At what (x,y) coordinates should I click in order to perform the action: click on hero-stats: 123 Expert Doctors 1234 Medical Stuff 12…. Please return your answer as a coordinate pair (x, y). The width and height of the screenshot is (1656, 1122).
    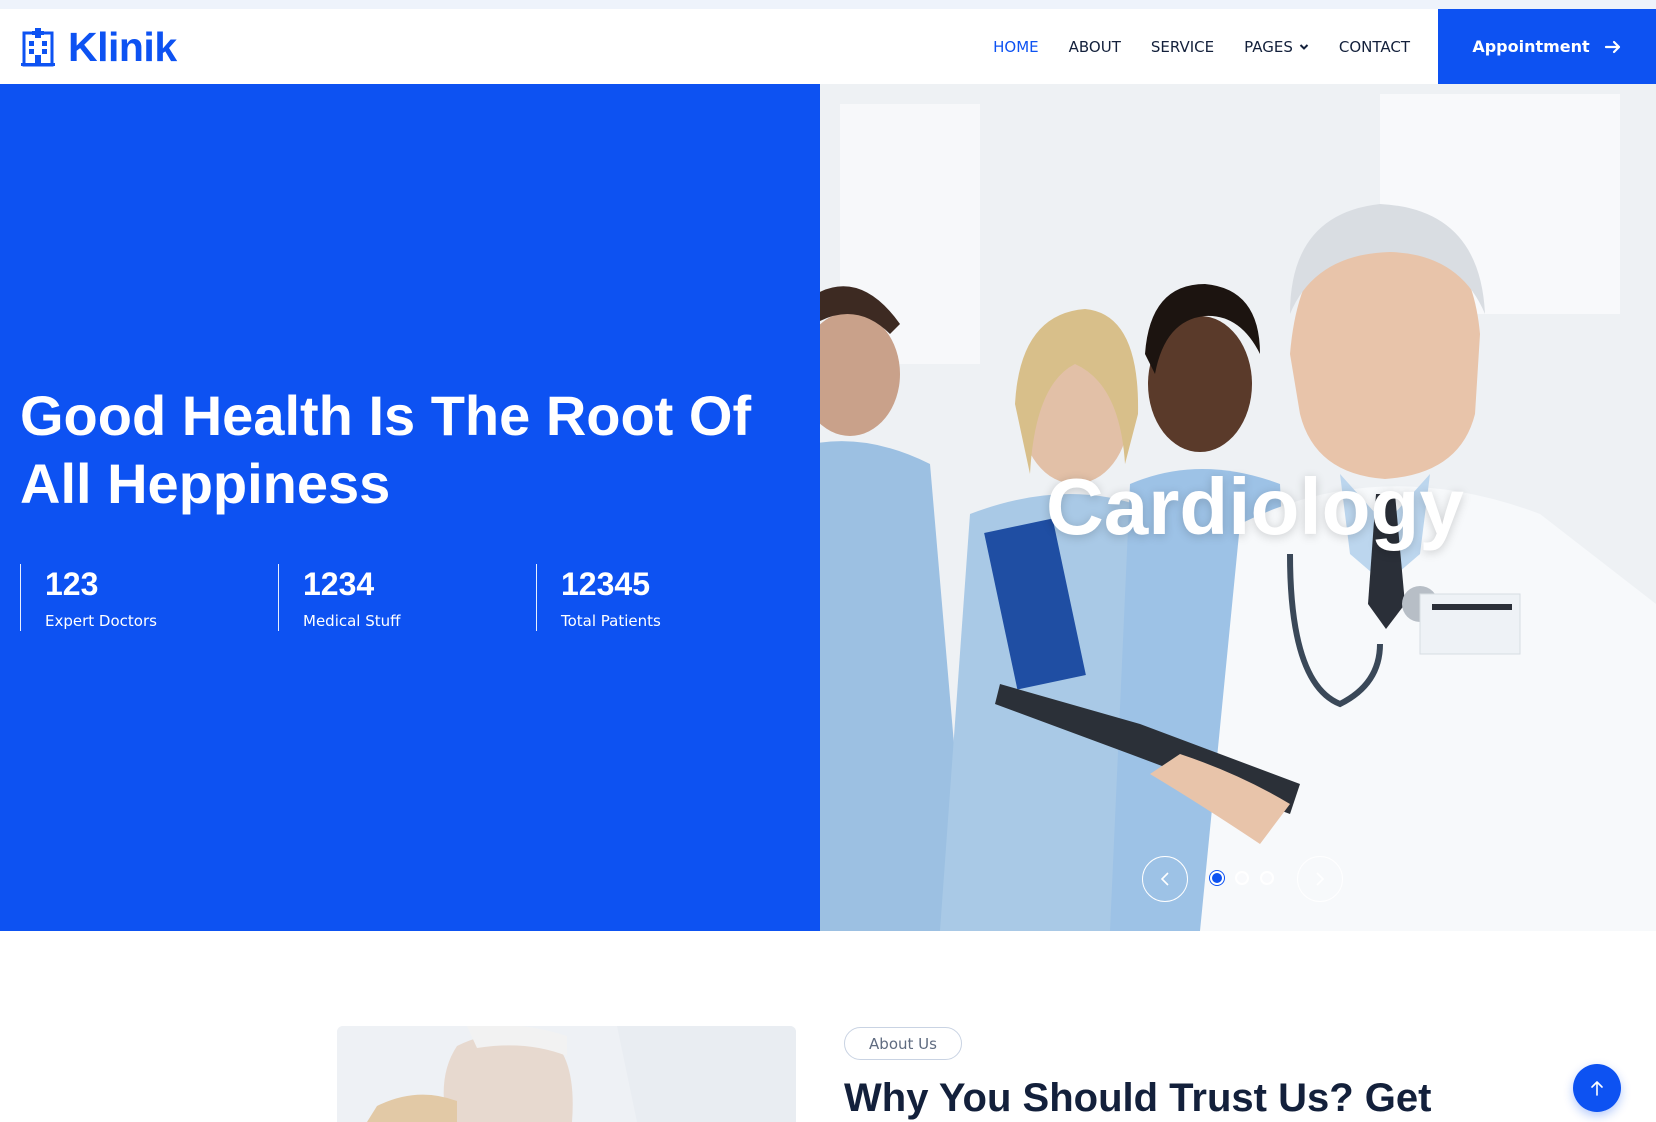
    Looking at the image, I should click on (407, 597).